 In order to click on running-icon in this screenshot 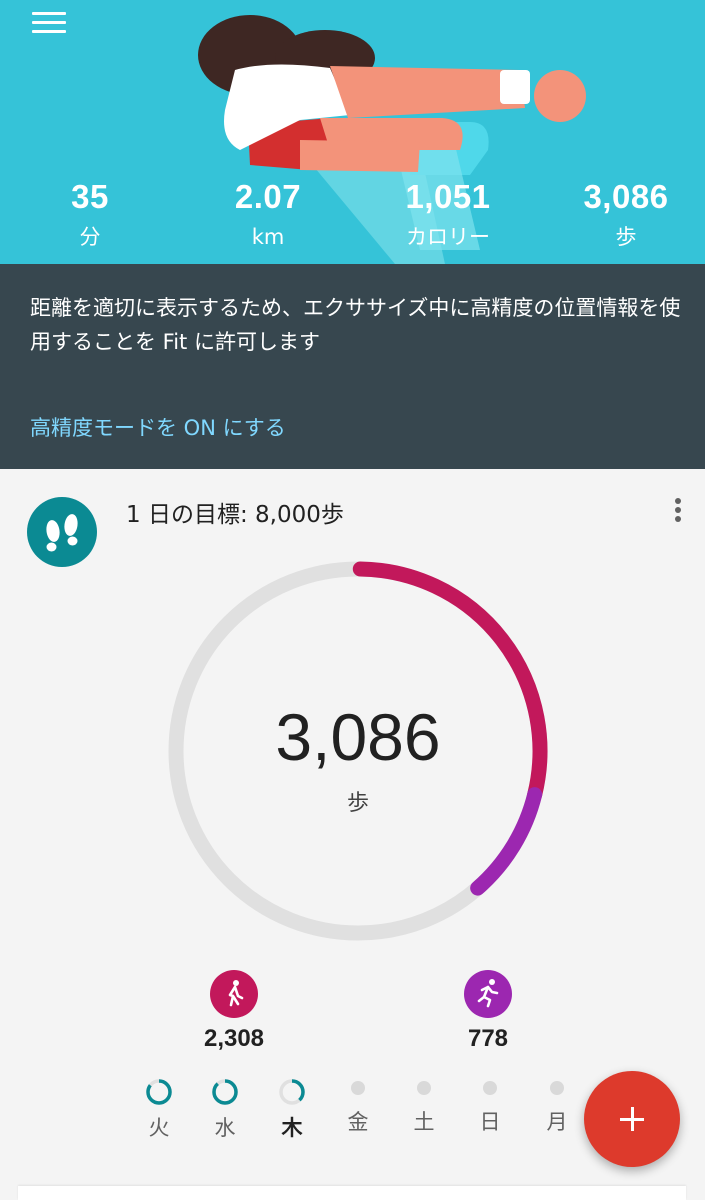, I will do `click(488, 994)`.